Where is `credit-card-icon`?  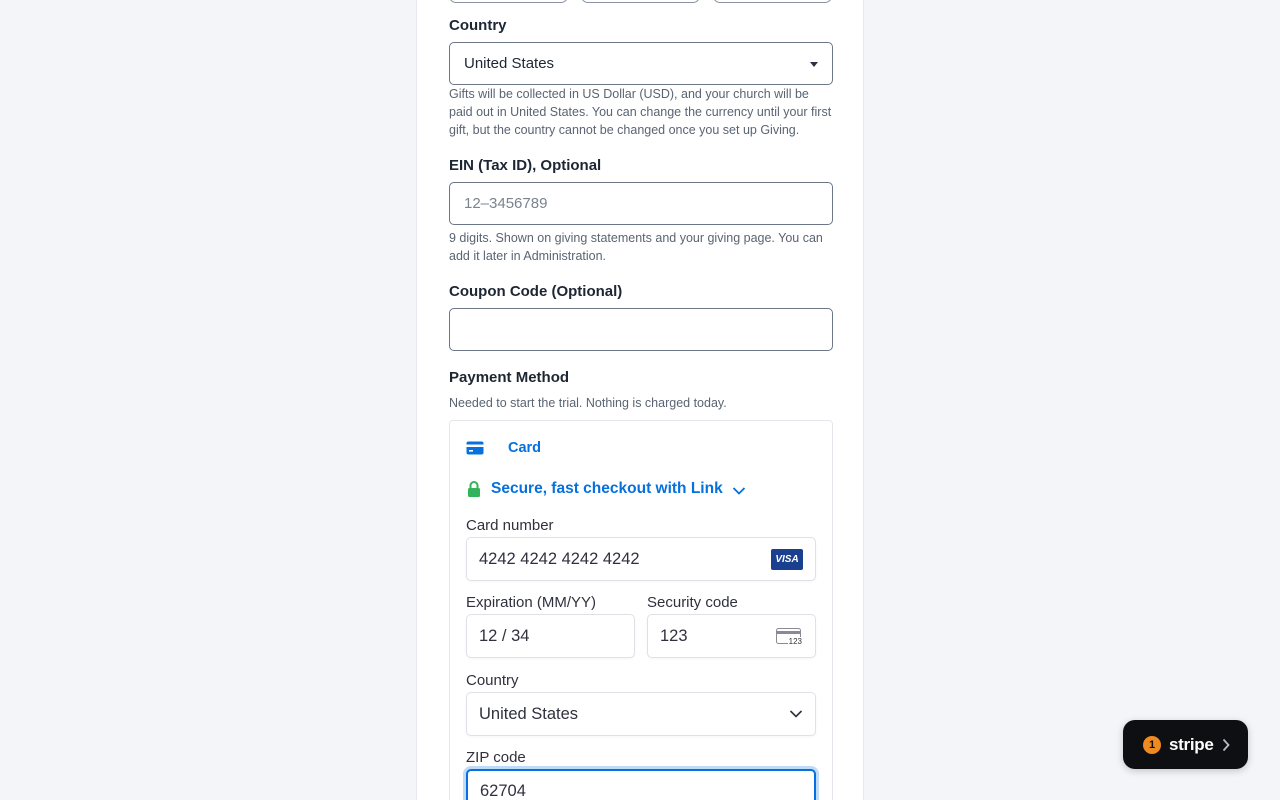
credit-card-icon is located at coordinates (475, 448).